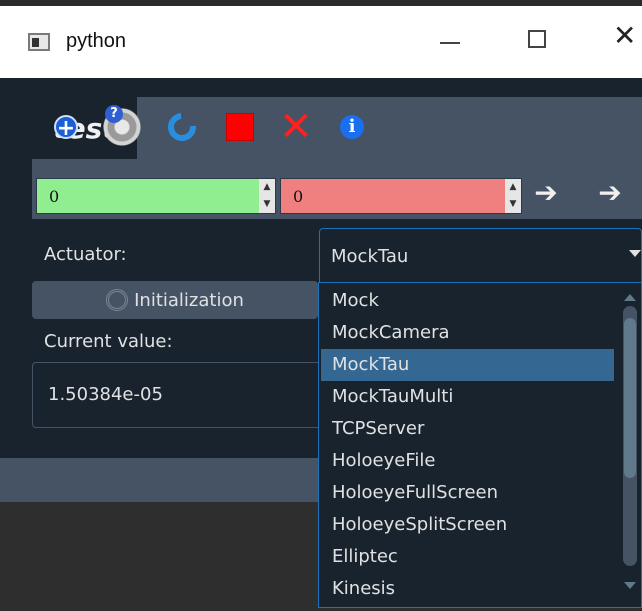 This screenshot has width=642, height=611. I want to click on list-item: Mock, so click(467, 301).